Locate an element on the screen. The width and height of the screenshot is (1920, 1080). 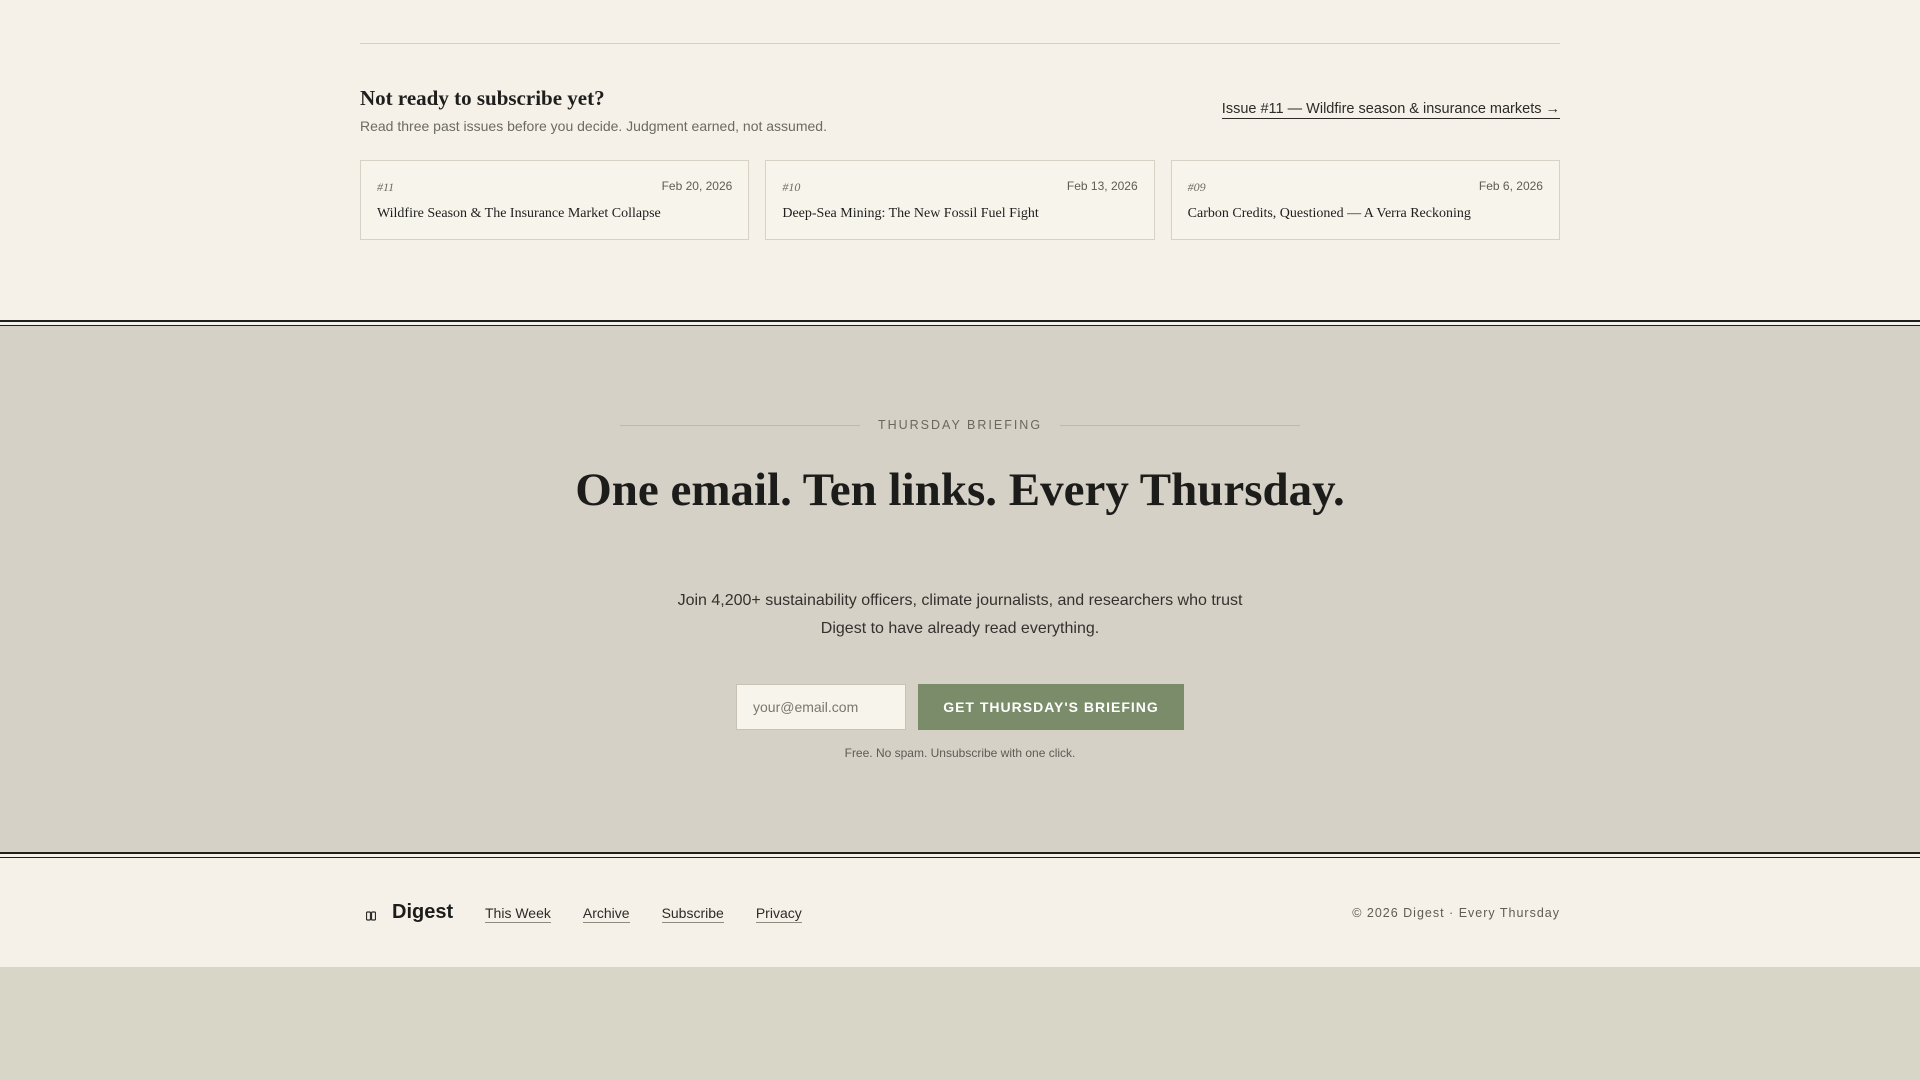
section-kicker: THURSDAY BRIEFING is located at coordinates (960, 425).